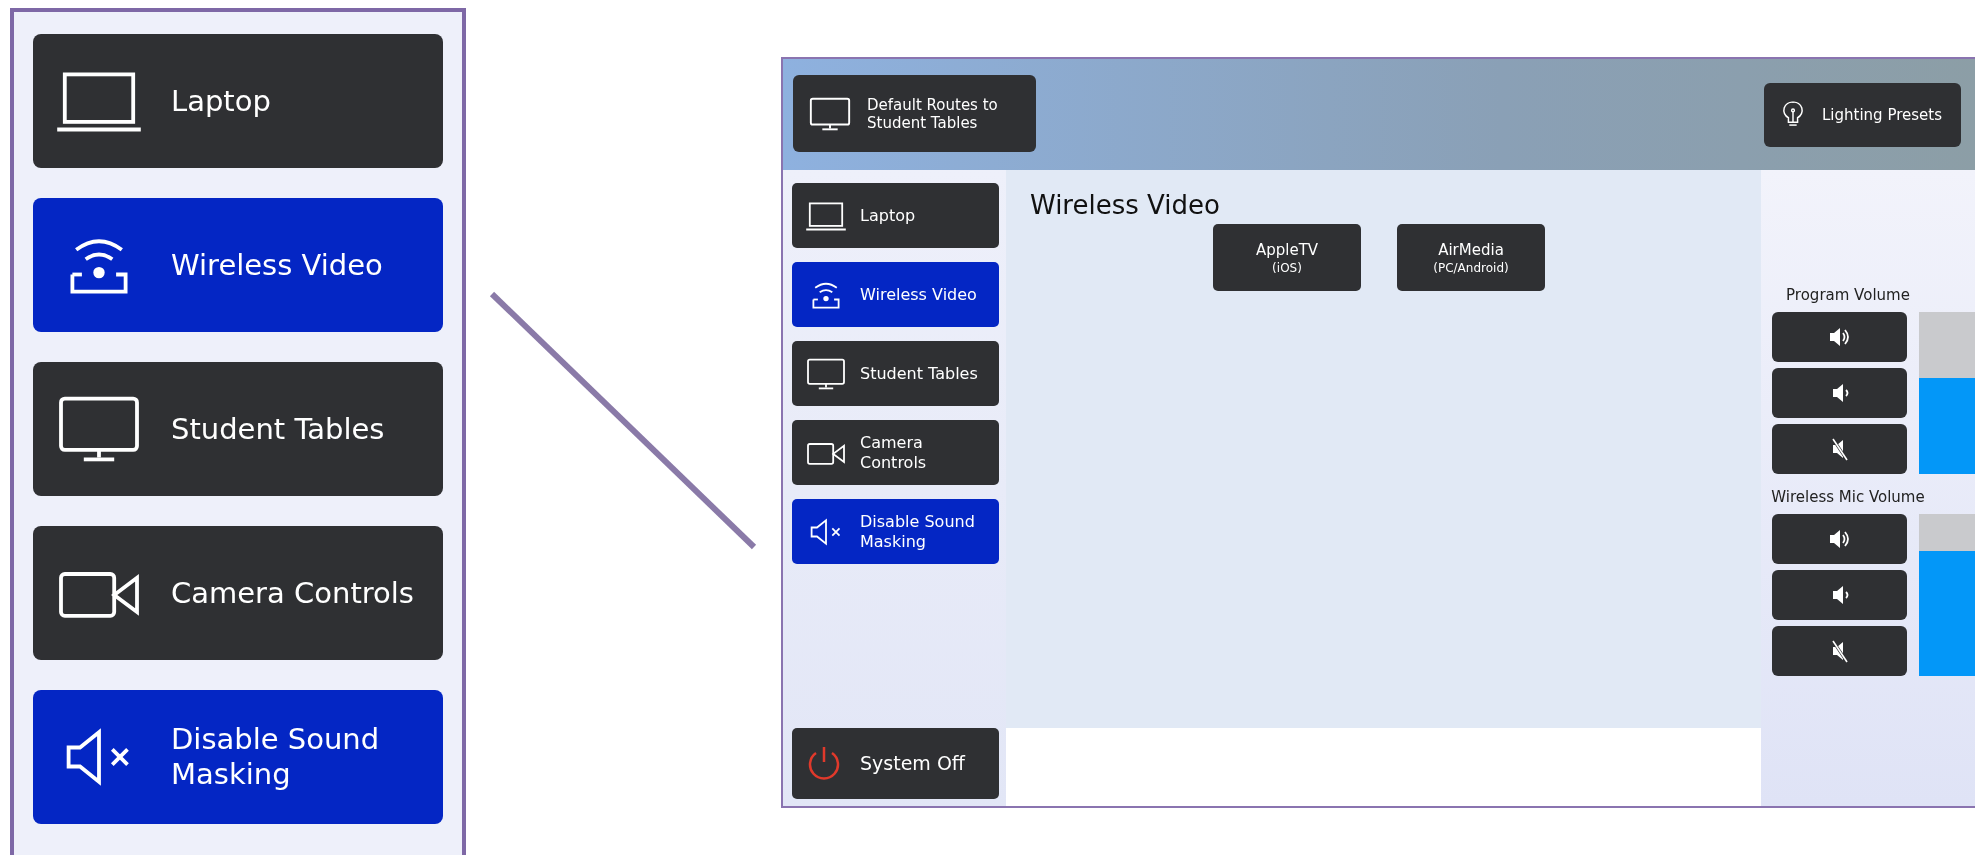 This screenshot has width=1975, height=855. Describe the element at coordinates (1848, 295) in the screenshot. I see `volume-label: Program Volume` at that location.